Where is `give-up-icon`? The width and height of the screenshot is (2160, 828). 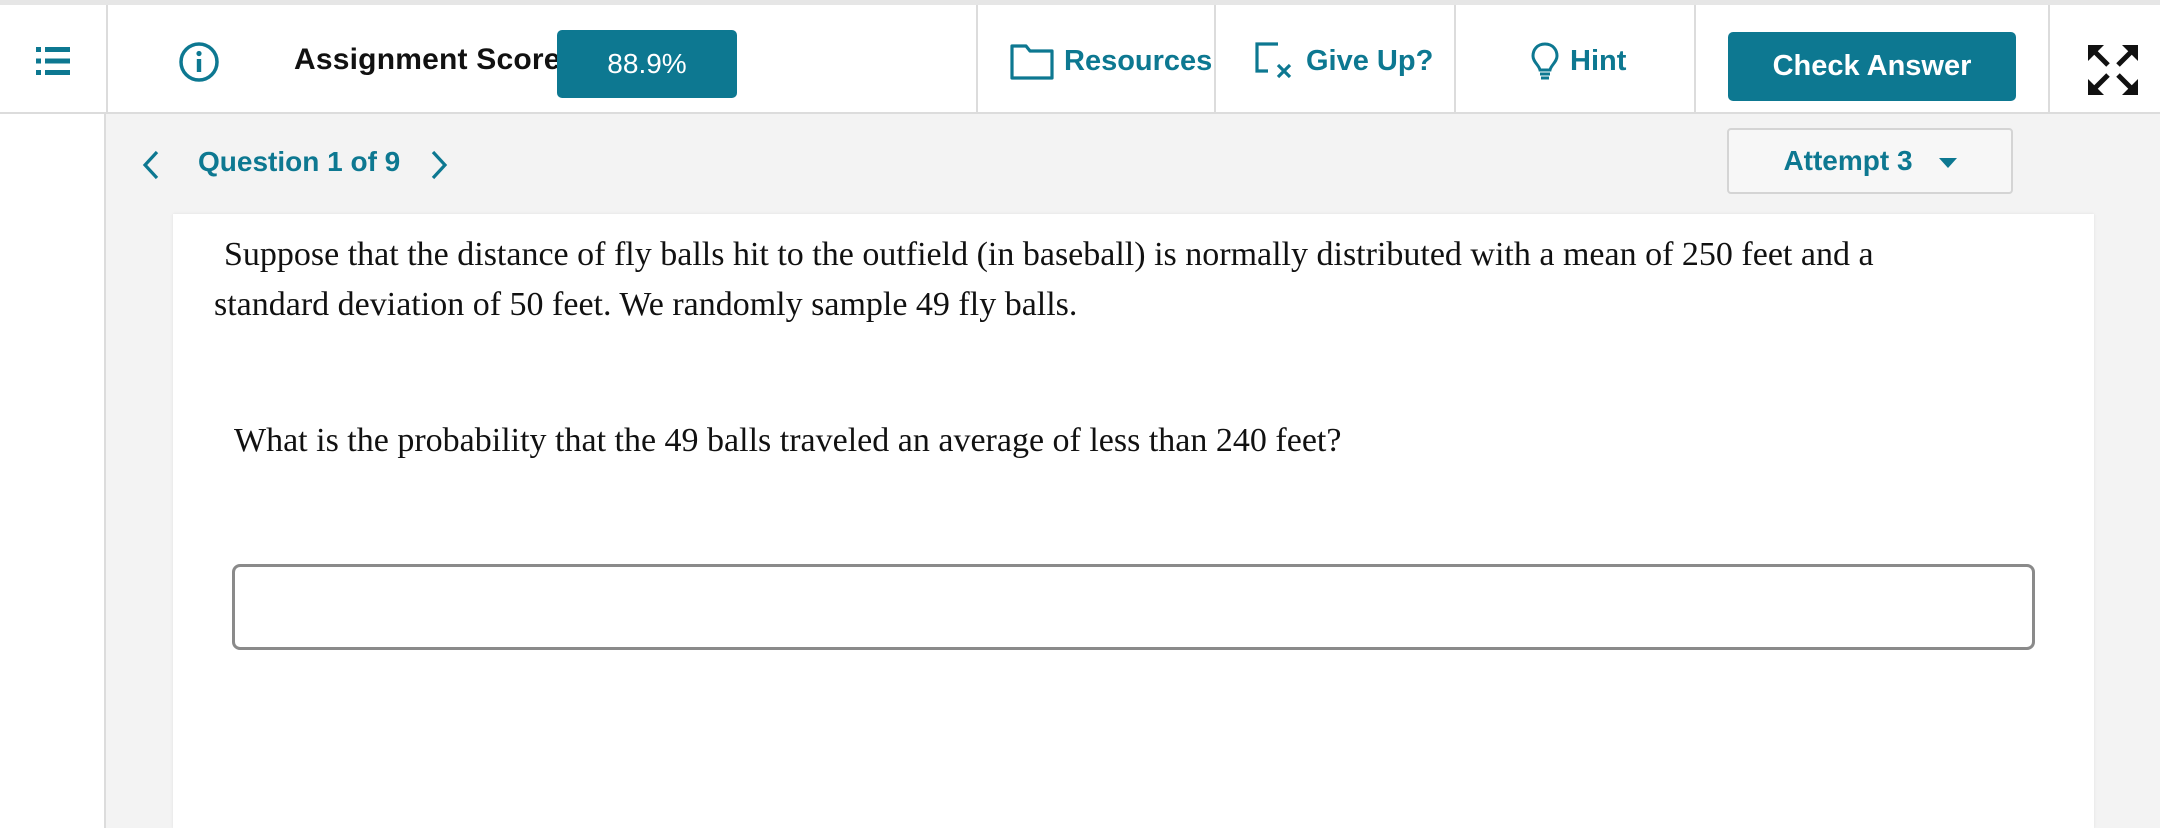
give-up-icon is located at coordinates (1273, 60).